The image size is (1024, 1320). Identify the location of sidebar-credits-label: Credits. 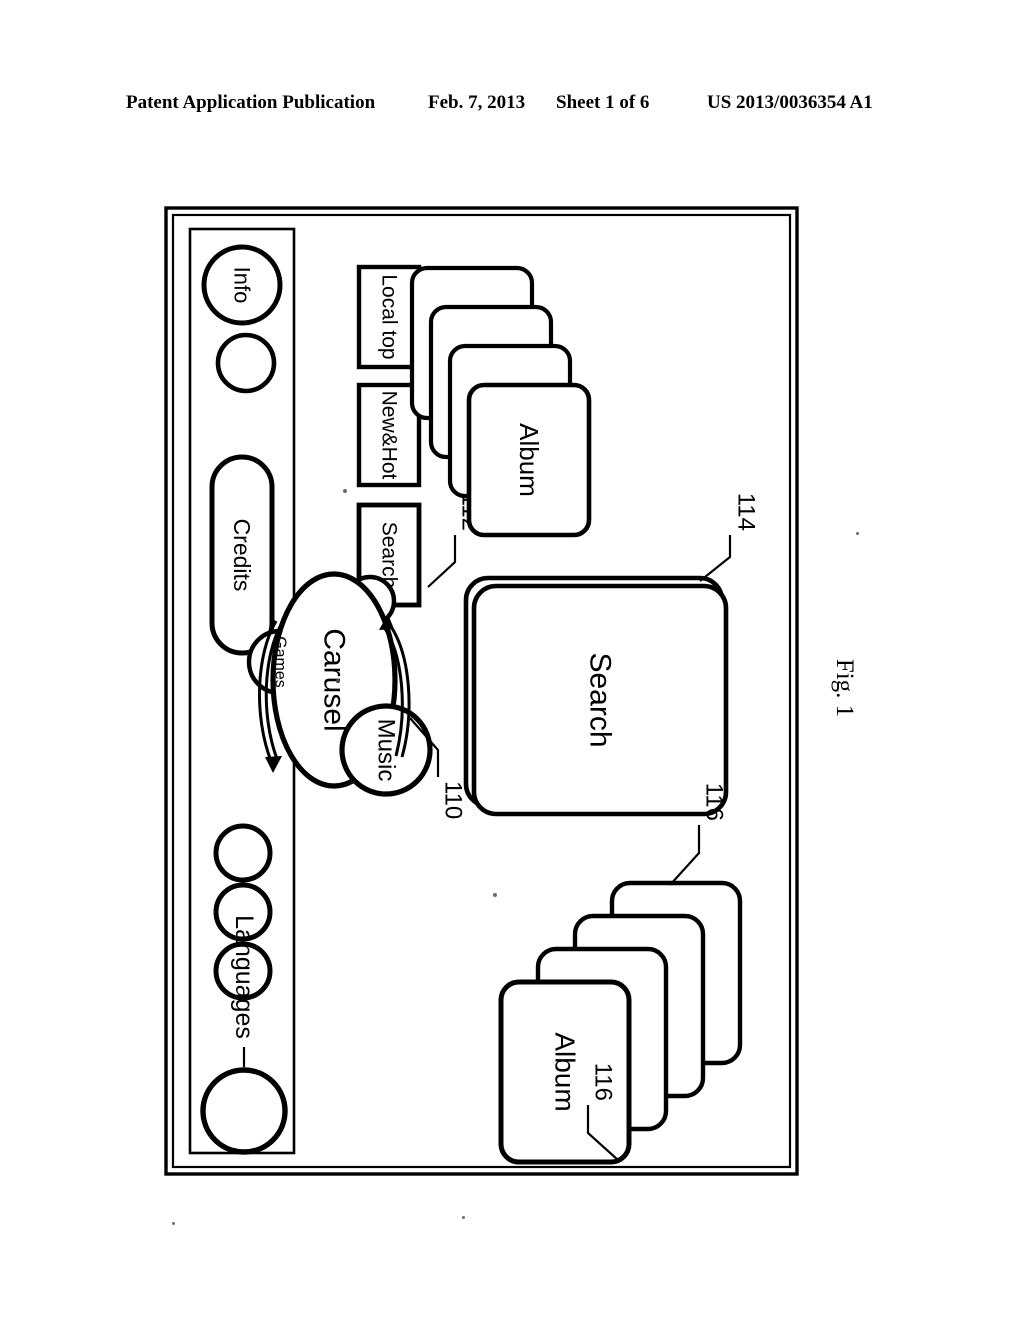
(242, 555).